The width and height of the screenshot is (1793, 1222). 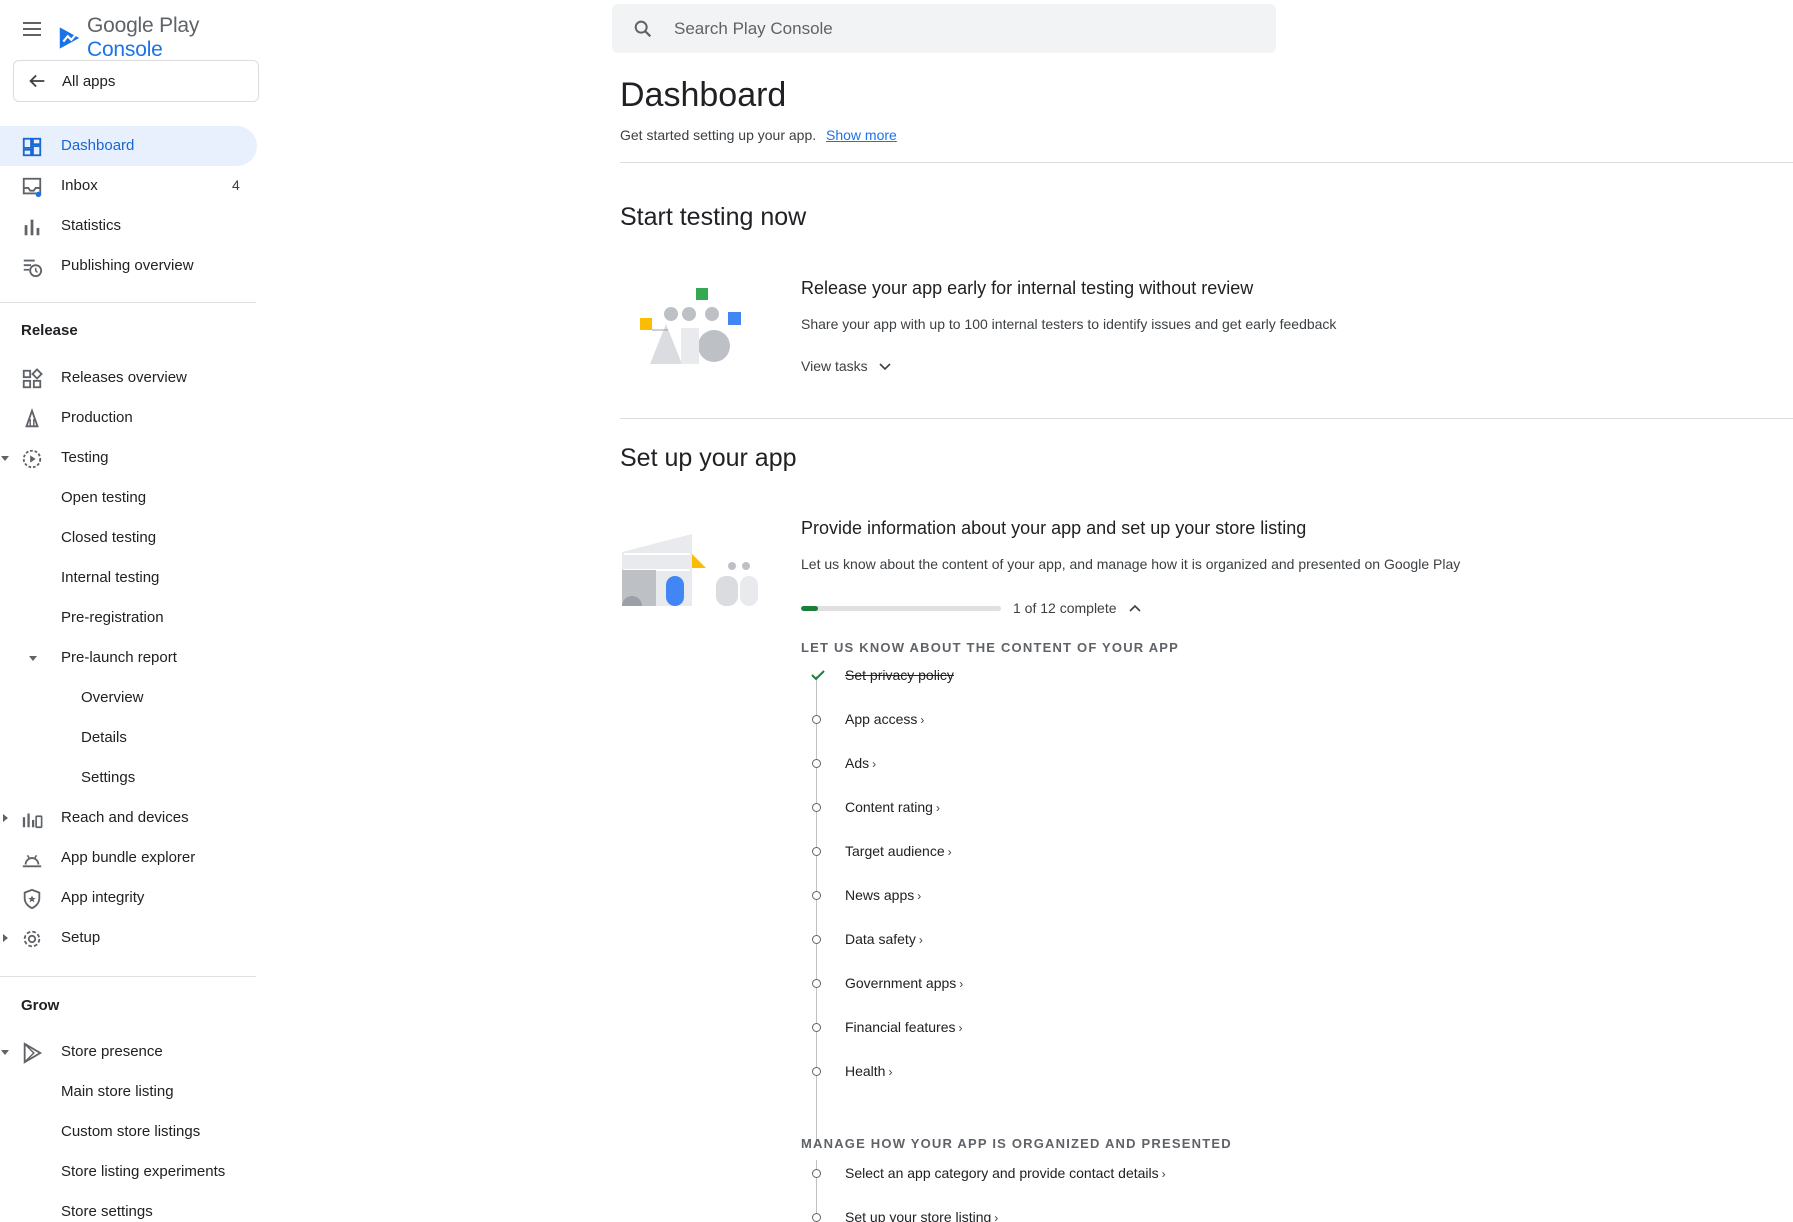 I want to click on inbox-icon, so click(x=32, y=187).